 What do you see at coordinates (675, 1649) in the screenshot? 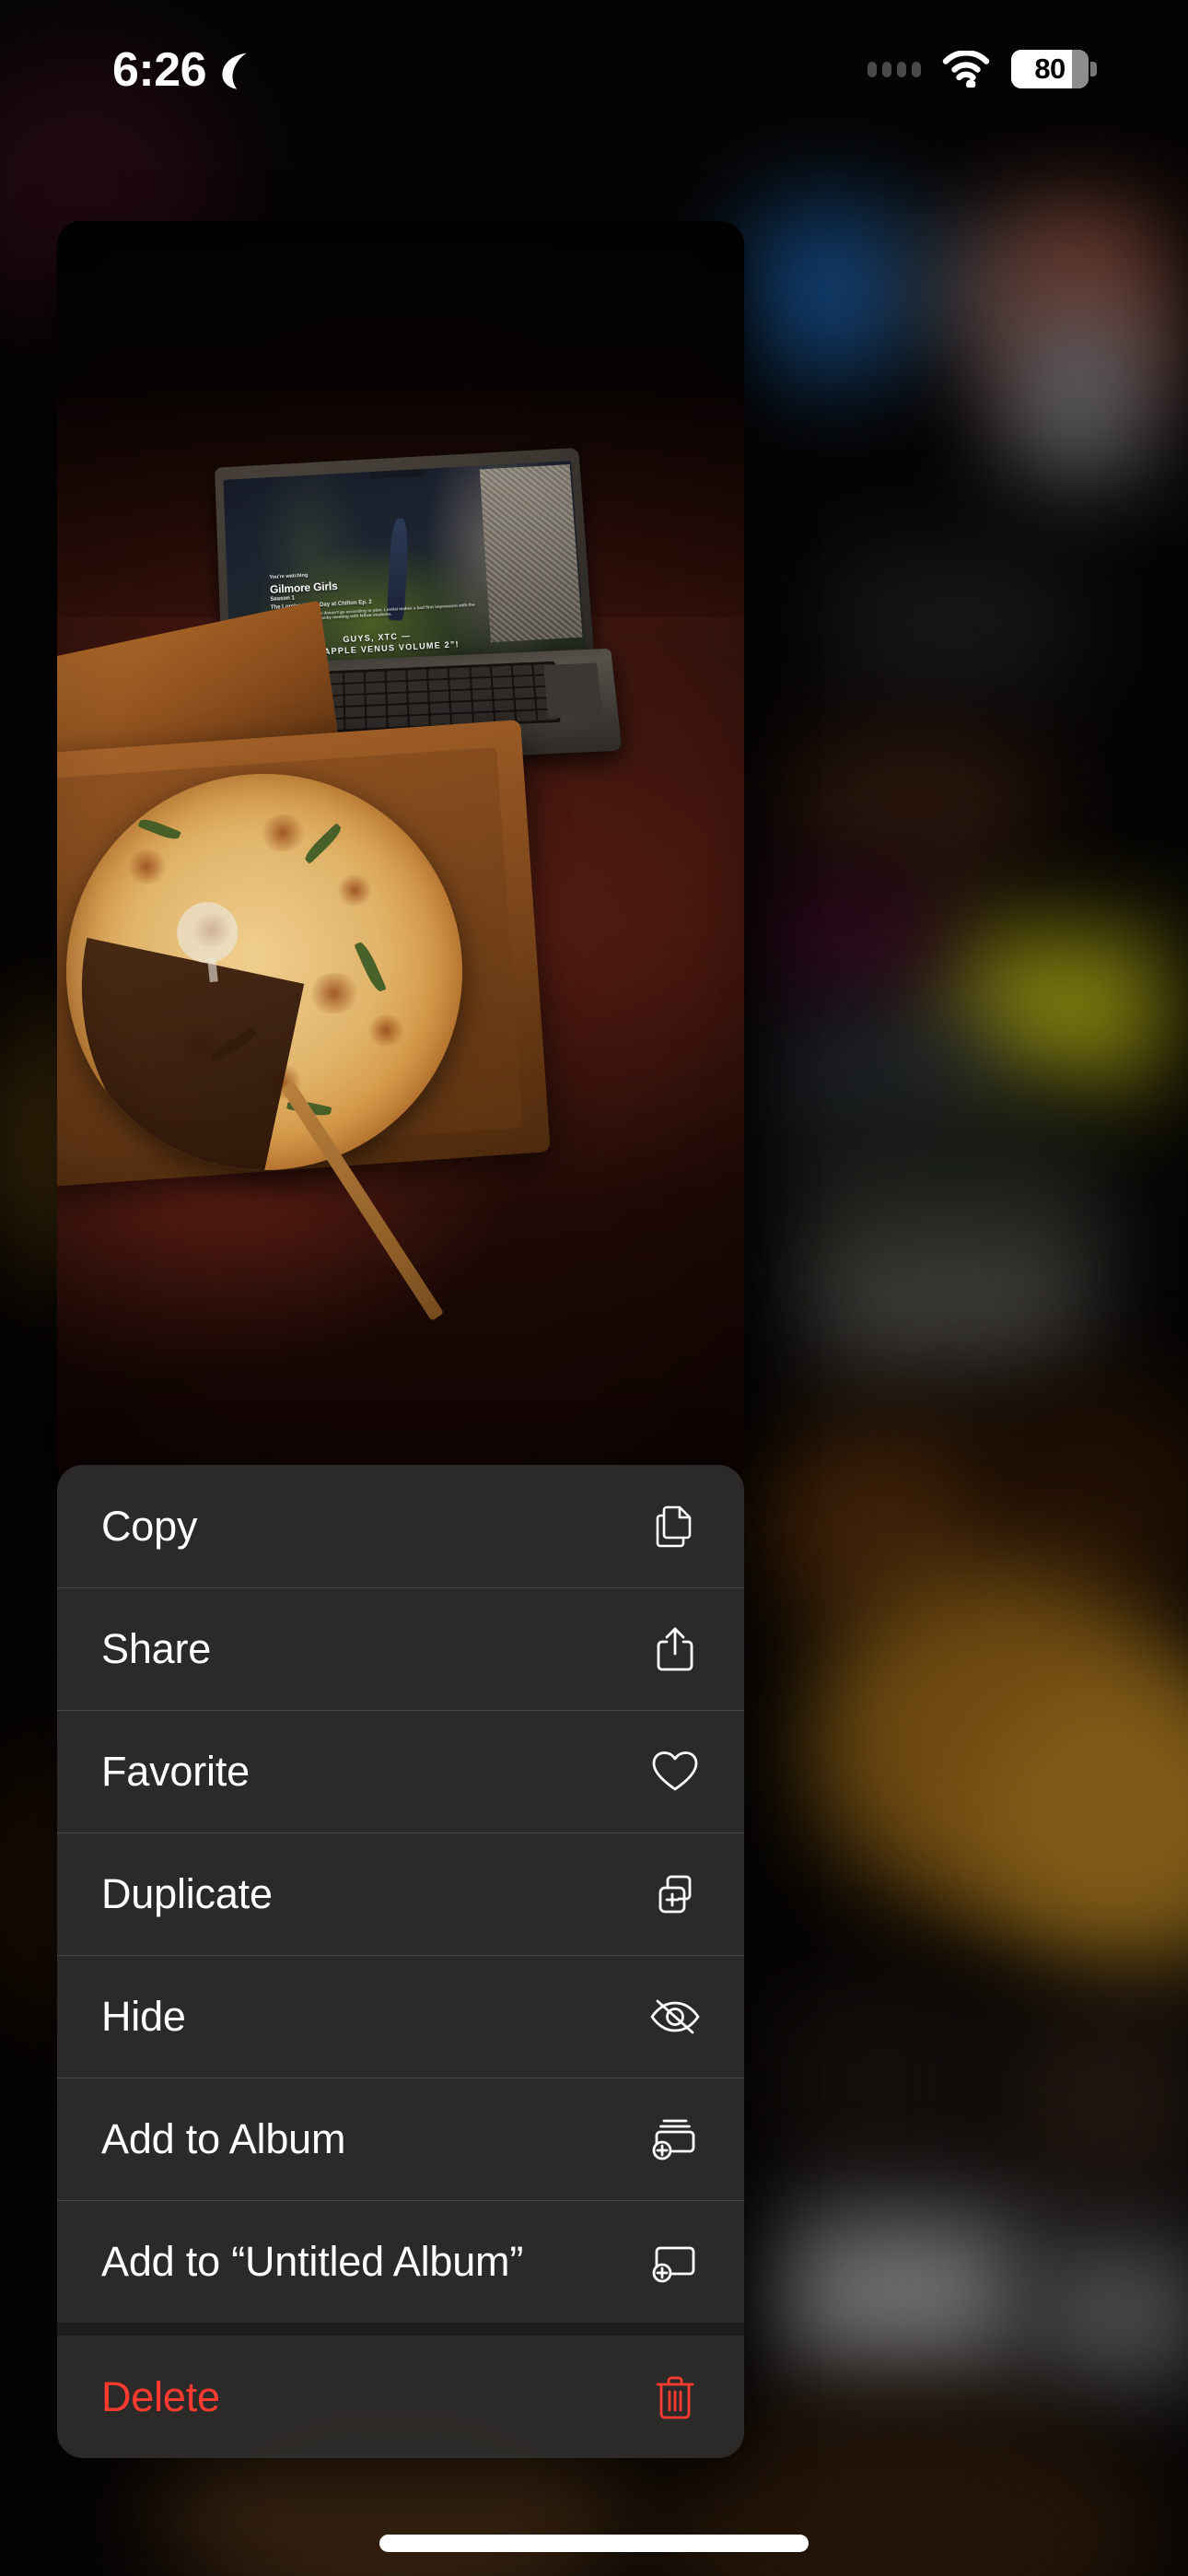
I see `share-icon` at bounding box center [675, 1649].